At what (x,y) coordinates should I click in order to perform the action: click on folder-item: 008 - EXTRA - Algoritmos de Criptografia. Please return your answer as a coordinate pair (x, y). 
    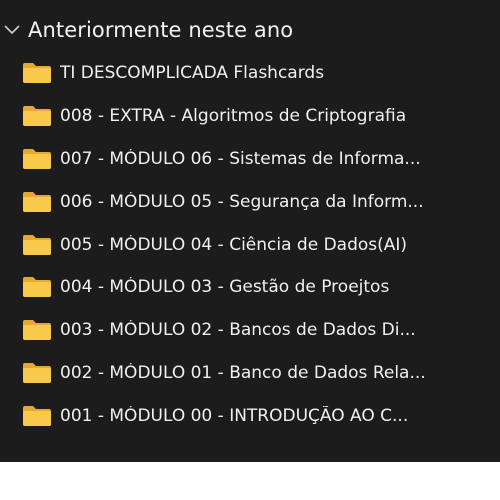
    Looking at the image, I should click on (250, 116).